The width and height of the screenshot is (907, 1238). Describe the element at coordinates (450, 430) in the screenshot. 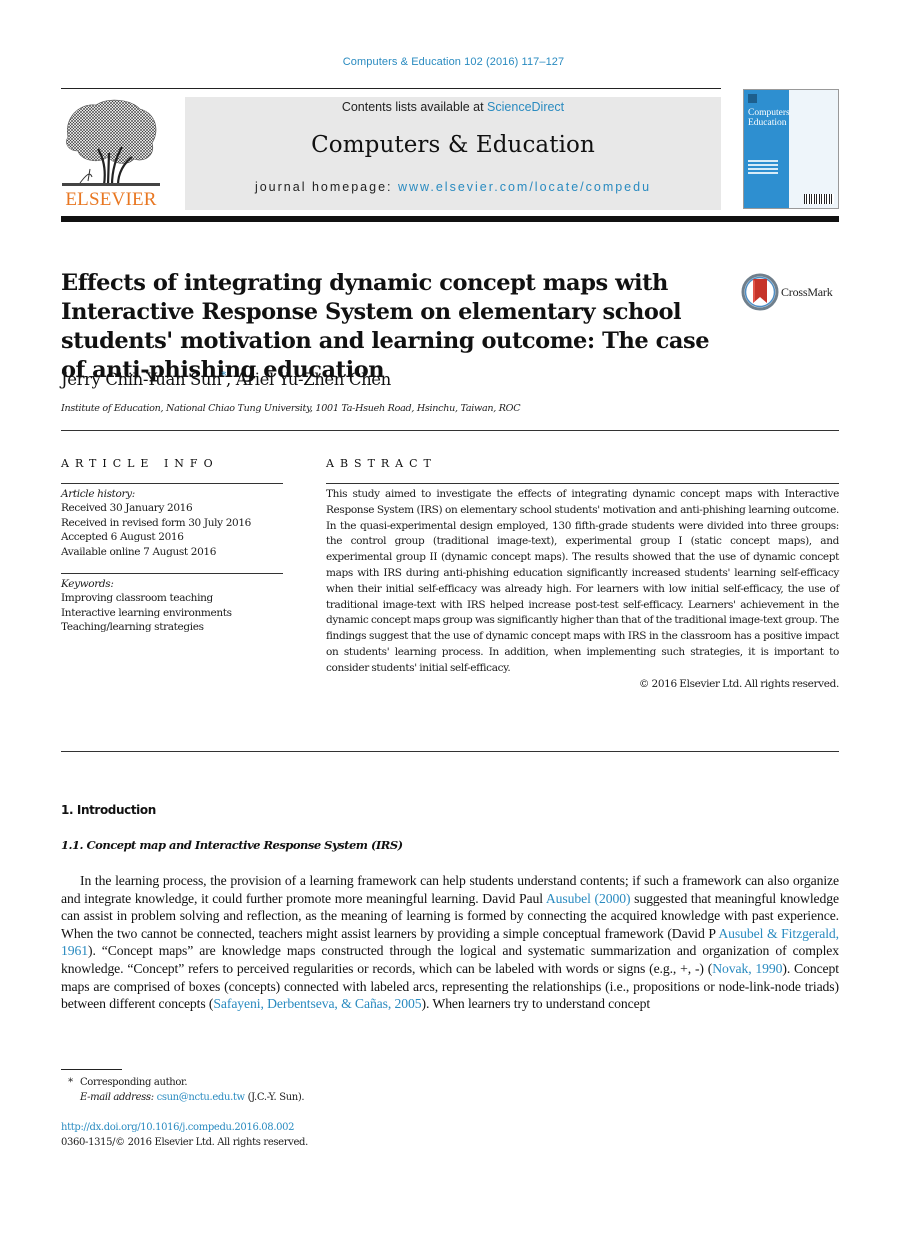

I see `section-divider` at that location.